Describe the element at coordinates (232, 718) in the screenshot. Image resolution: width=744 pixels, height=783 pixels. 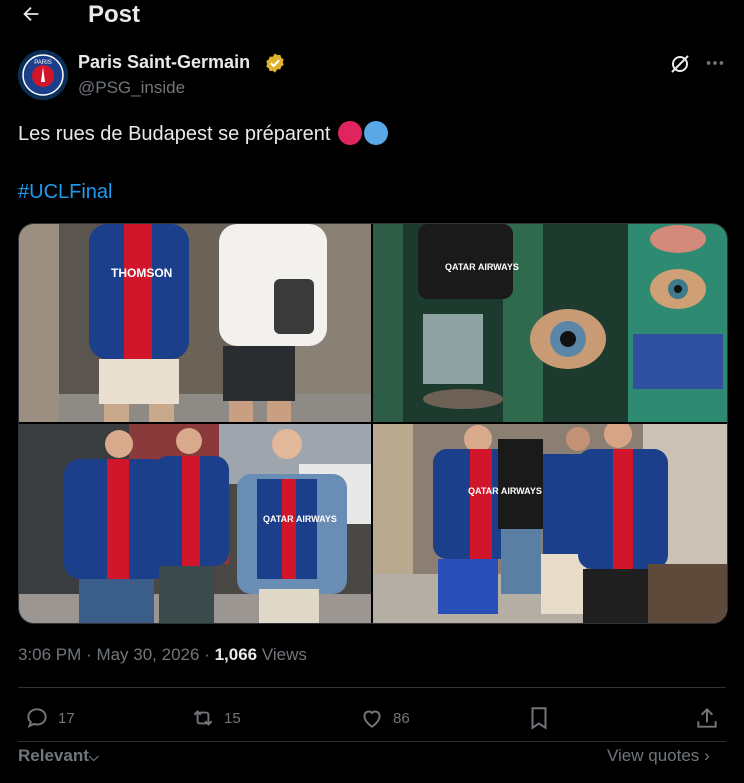
I see `repost-count: 15` at that location.